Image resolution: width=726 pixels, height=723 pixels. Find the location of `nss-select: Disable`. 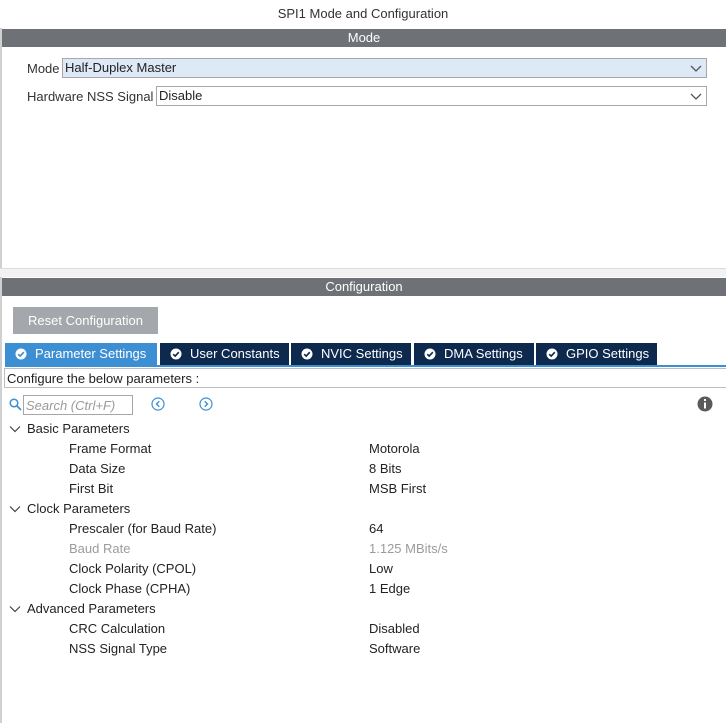

nss-select: Disable is located at coordinates (431, 96).